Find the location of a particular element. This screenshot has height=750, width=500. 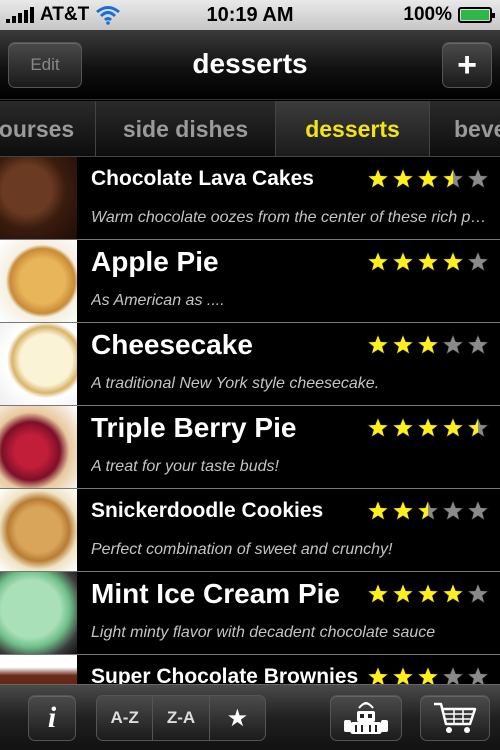

page-title: desserts is located at coordinates (250, 63).